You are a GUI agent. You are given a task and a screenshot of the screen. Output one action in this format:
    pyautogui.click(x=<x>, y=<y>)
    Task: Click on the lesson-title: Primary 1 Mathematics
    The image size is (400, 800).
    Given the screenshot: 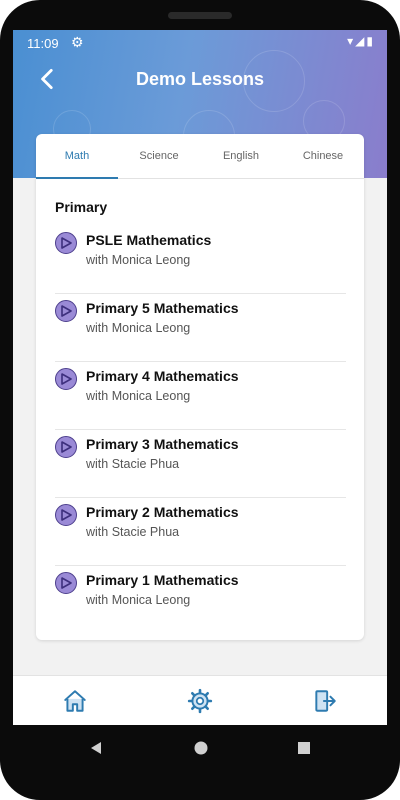 What is the action you would take?
    pyautogui.click(x=162, y=580)
    